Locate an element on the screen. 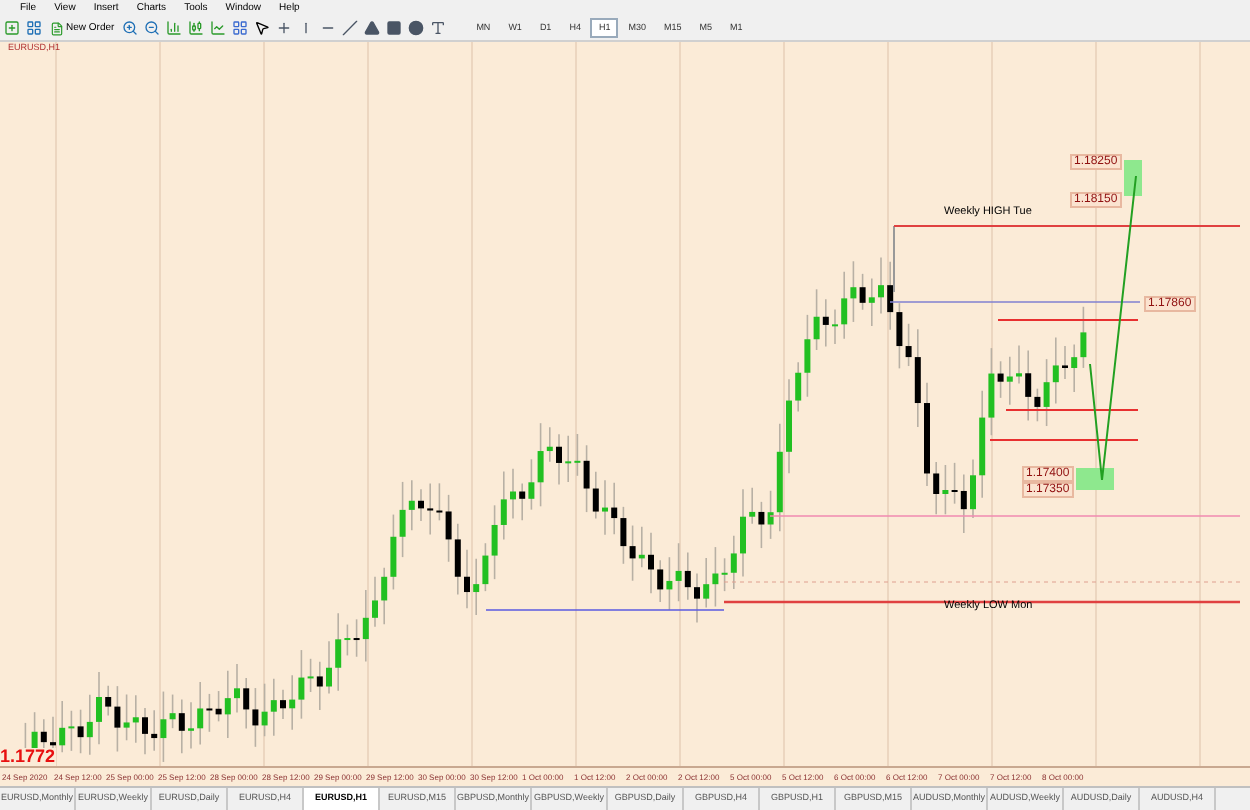 The image size is (1250, 810). rectangle-icon is located at coordinates (394, 28).